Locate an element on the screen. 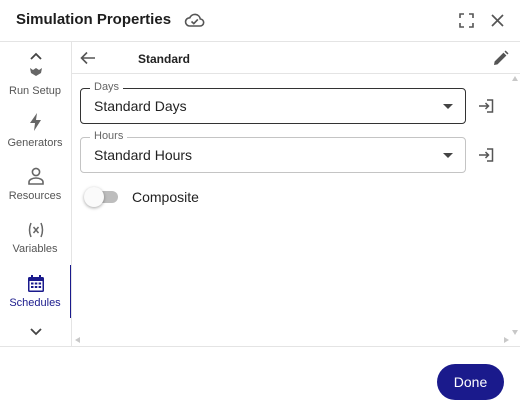  hours-select: Hours Standard Hours is located at coordinates (273, 151).